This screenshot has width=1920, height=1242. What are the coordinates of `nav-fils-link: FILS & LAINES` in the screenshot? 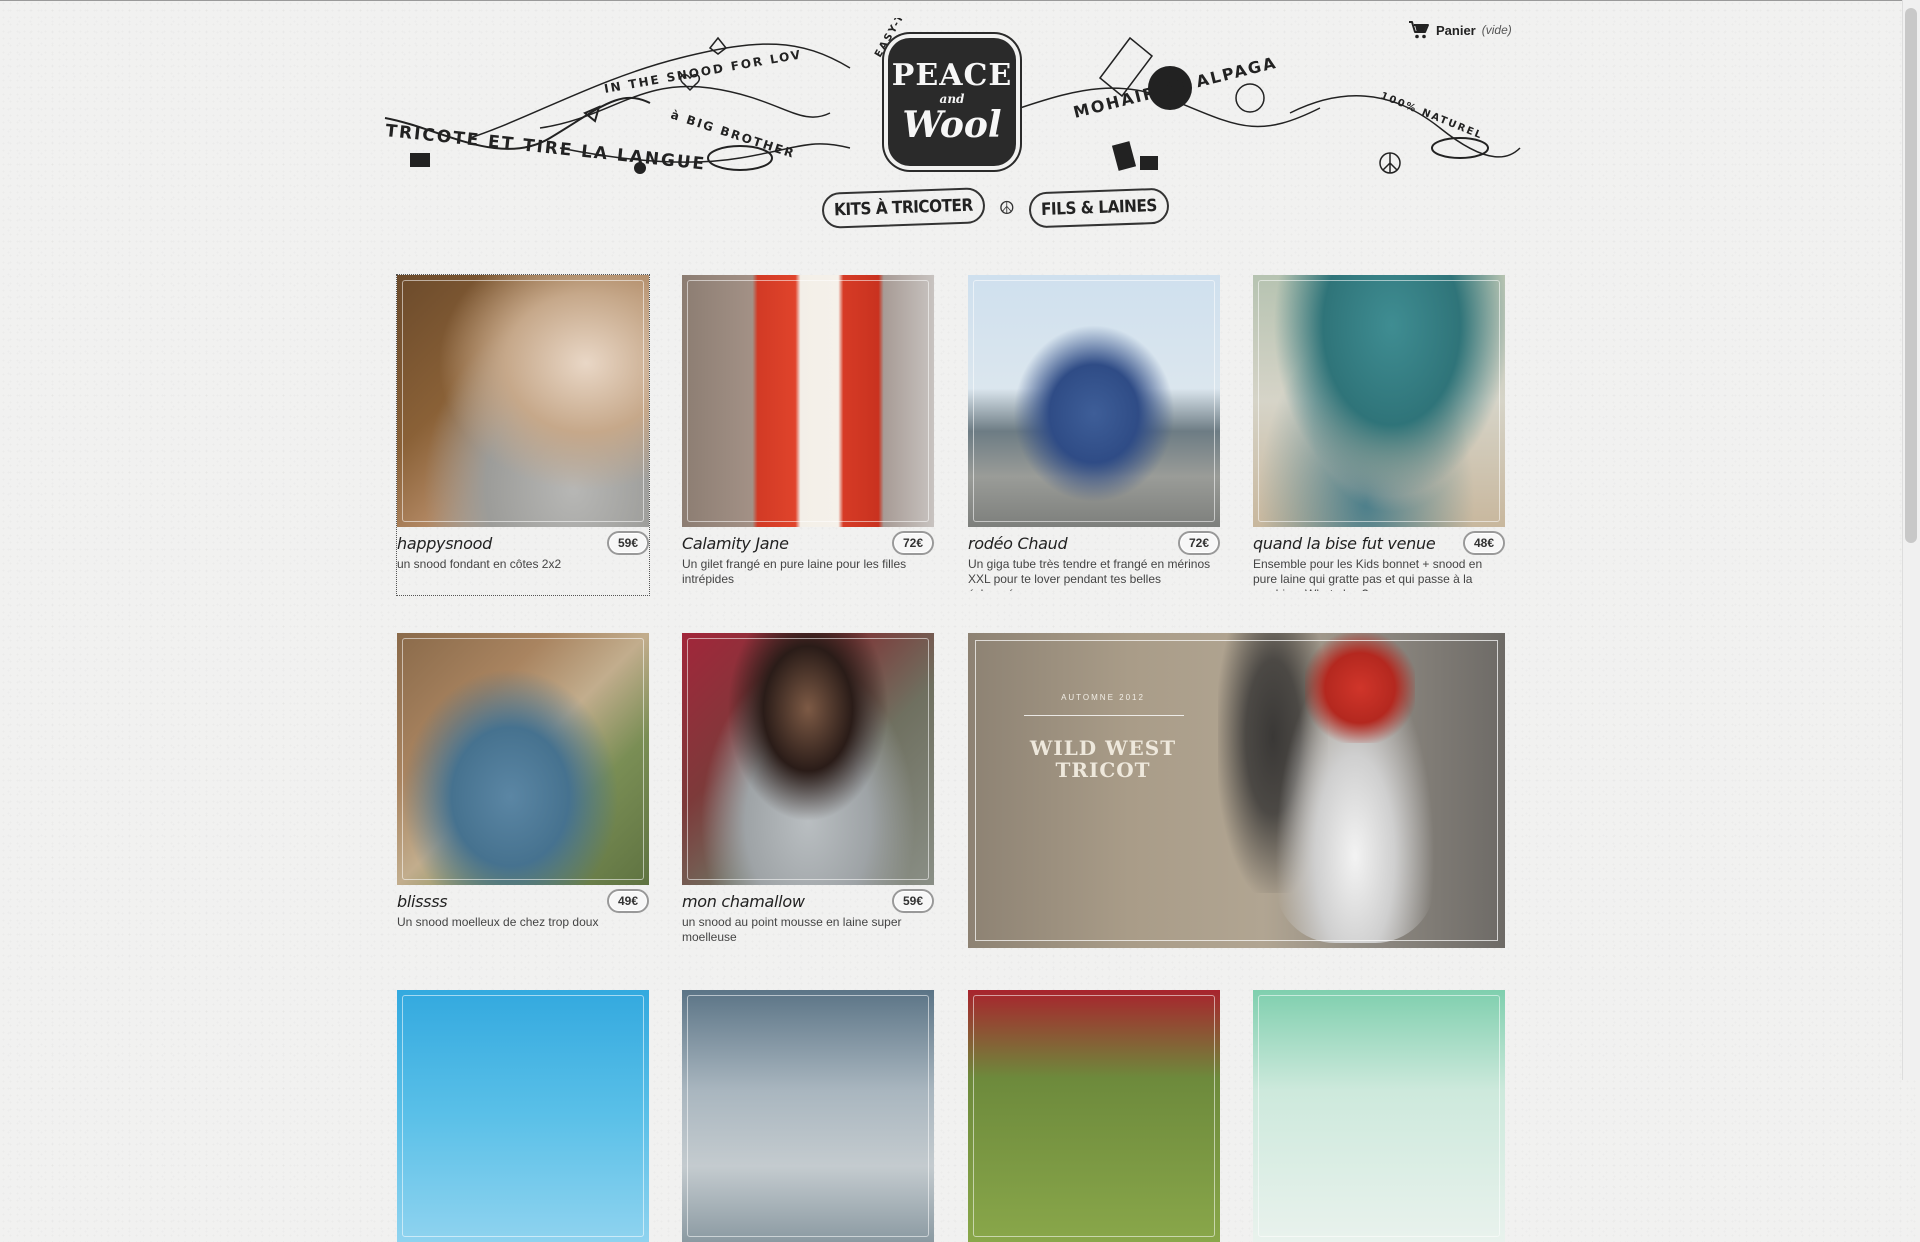 It's located at (1099, 208).